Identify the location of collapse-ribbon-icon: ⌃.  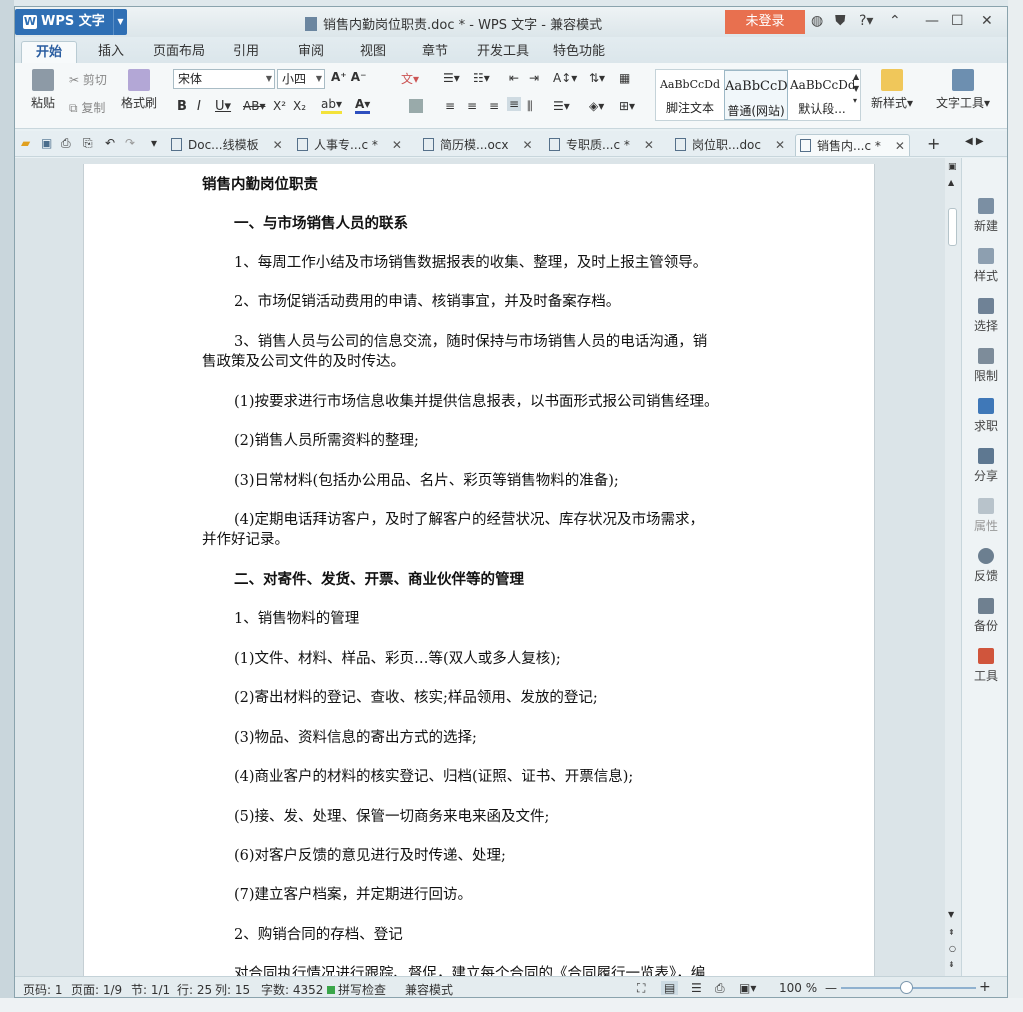
(895, 21).